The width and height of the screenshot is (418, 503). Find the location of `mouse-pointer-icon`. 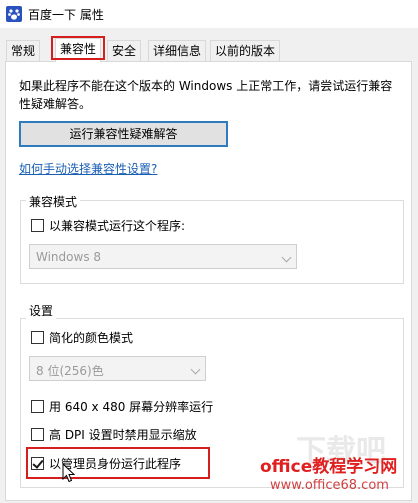

mouse-pointer-icon is located at coordinates (69, 473).